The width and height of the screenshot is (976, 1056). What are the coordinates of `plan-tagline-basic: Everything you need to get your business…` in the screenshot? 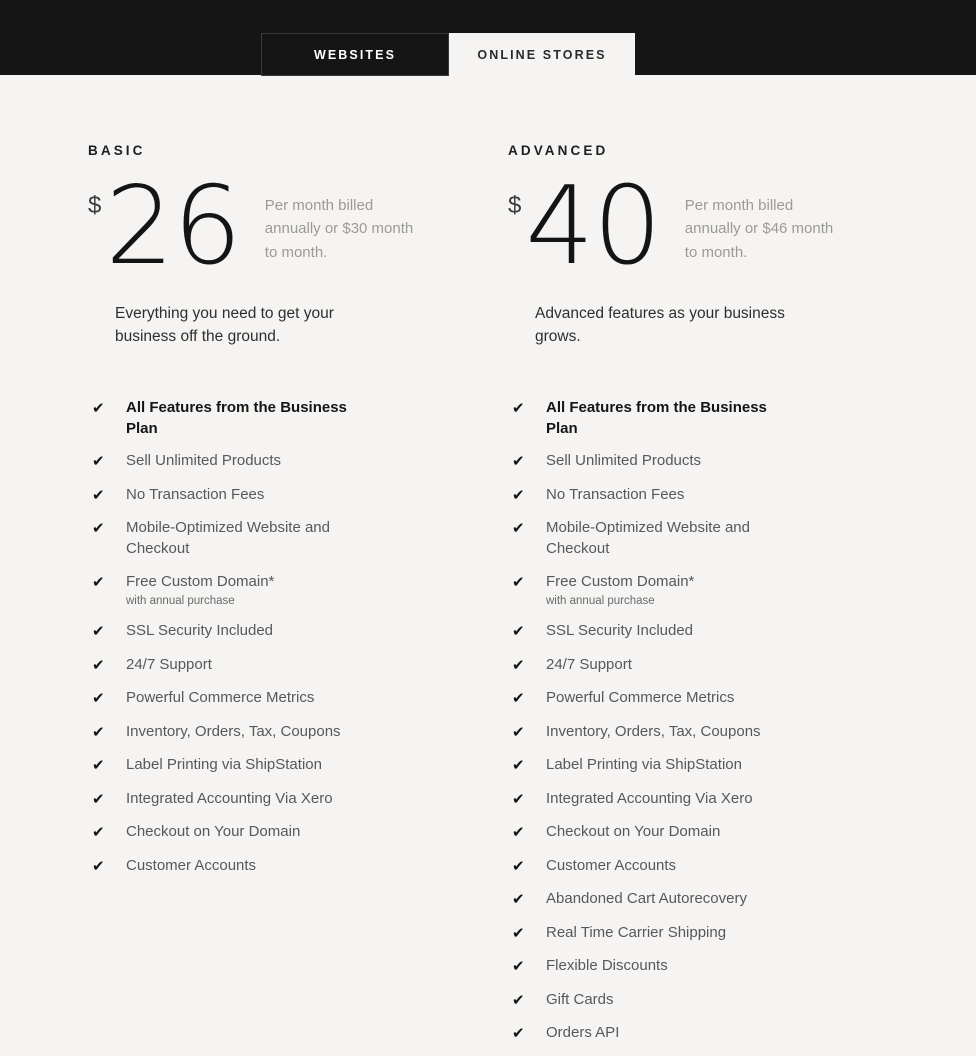 It's located at (224, 325).